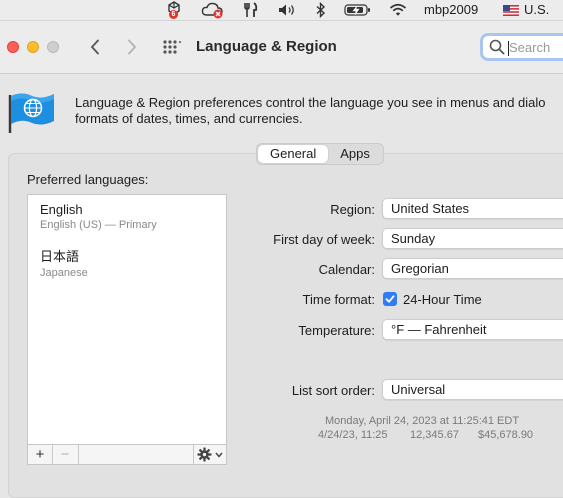  Describe the element at coordinates (472, 208) in the screenshot. I see `region-popup: United States` at that location.